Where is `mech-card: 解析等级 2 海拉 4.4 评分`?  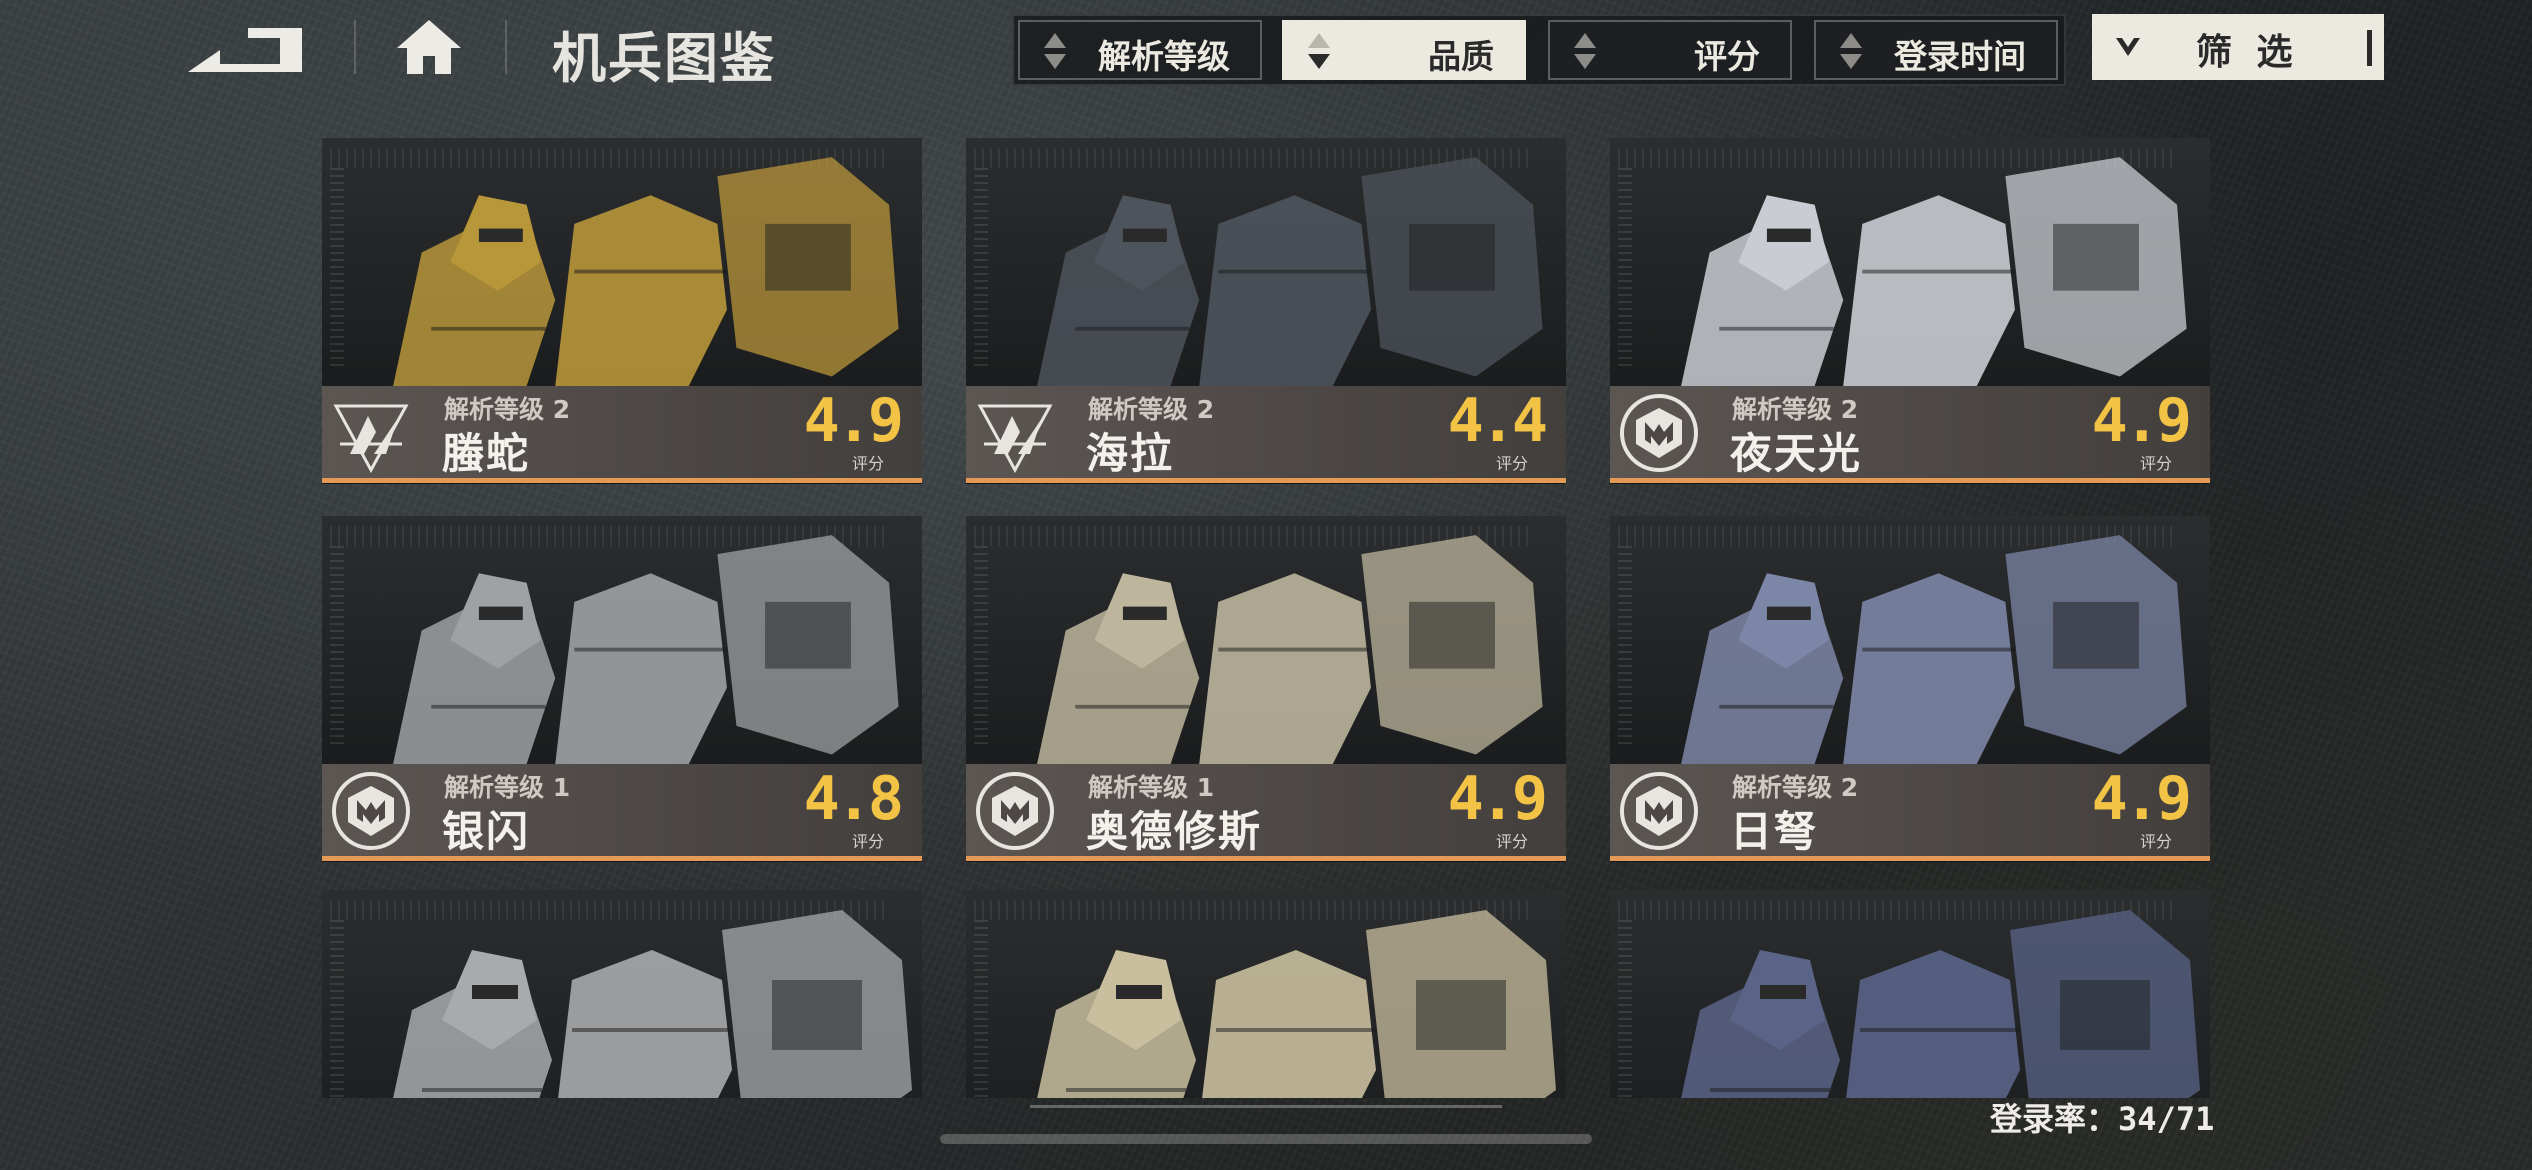
mech-card: 解析等级 2 海拉 4.4 评分 is located at coordinates (1266, 311).